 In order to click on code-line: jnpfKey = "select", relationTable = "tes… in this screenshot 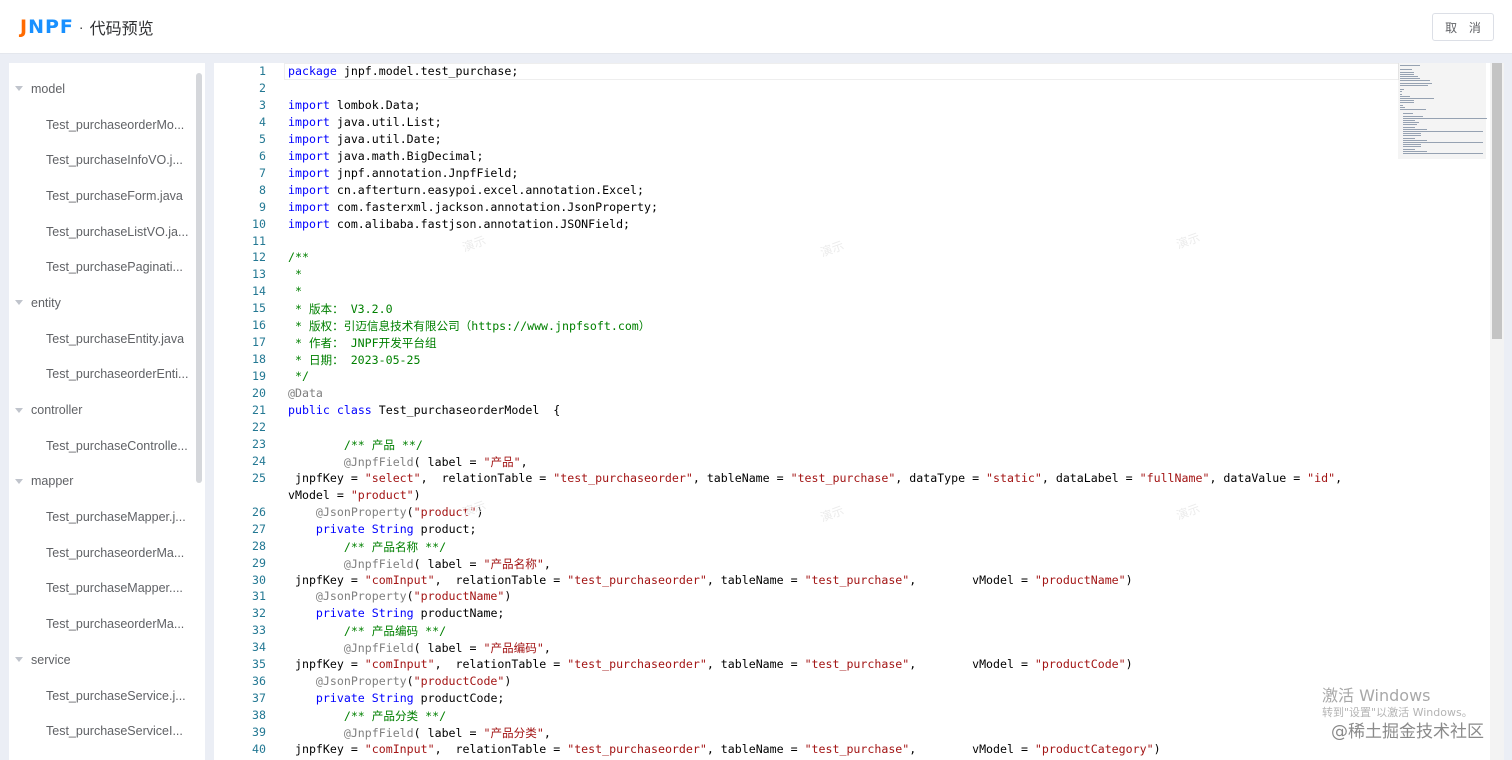, I will do `click(815, 478)`.